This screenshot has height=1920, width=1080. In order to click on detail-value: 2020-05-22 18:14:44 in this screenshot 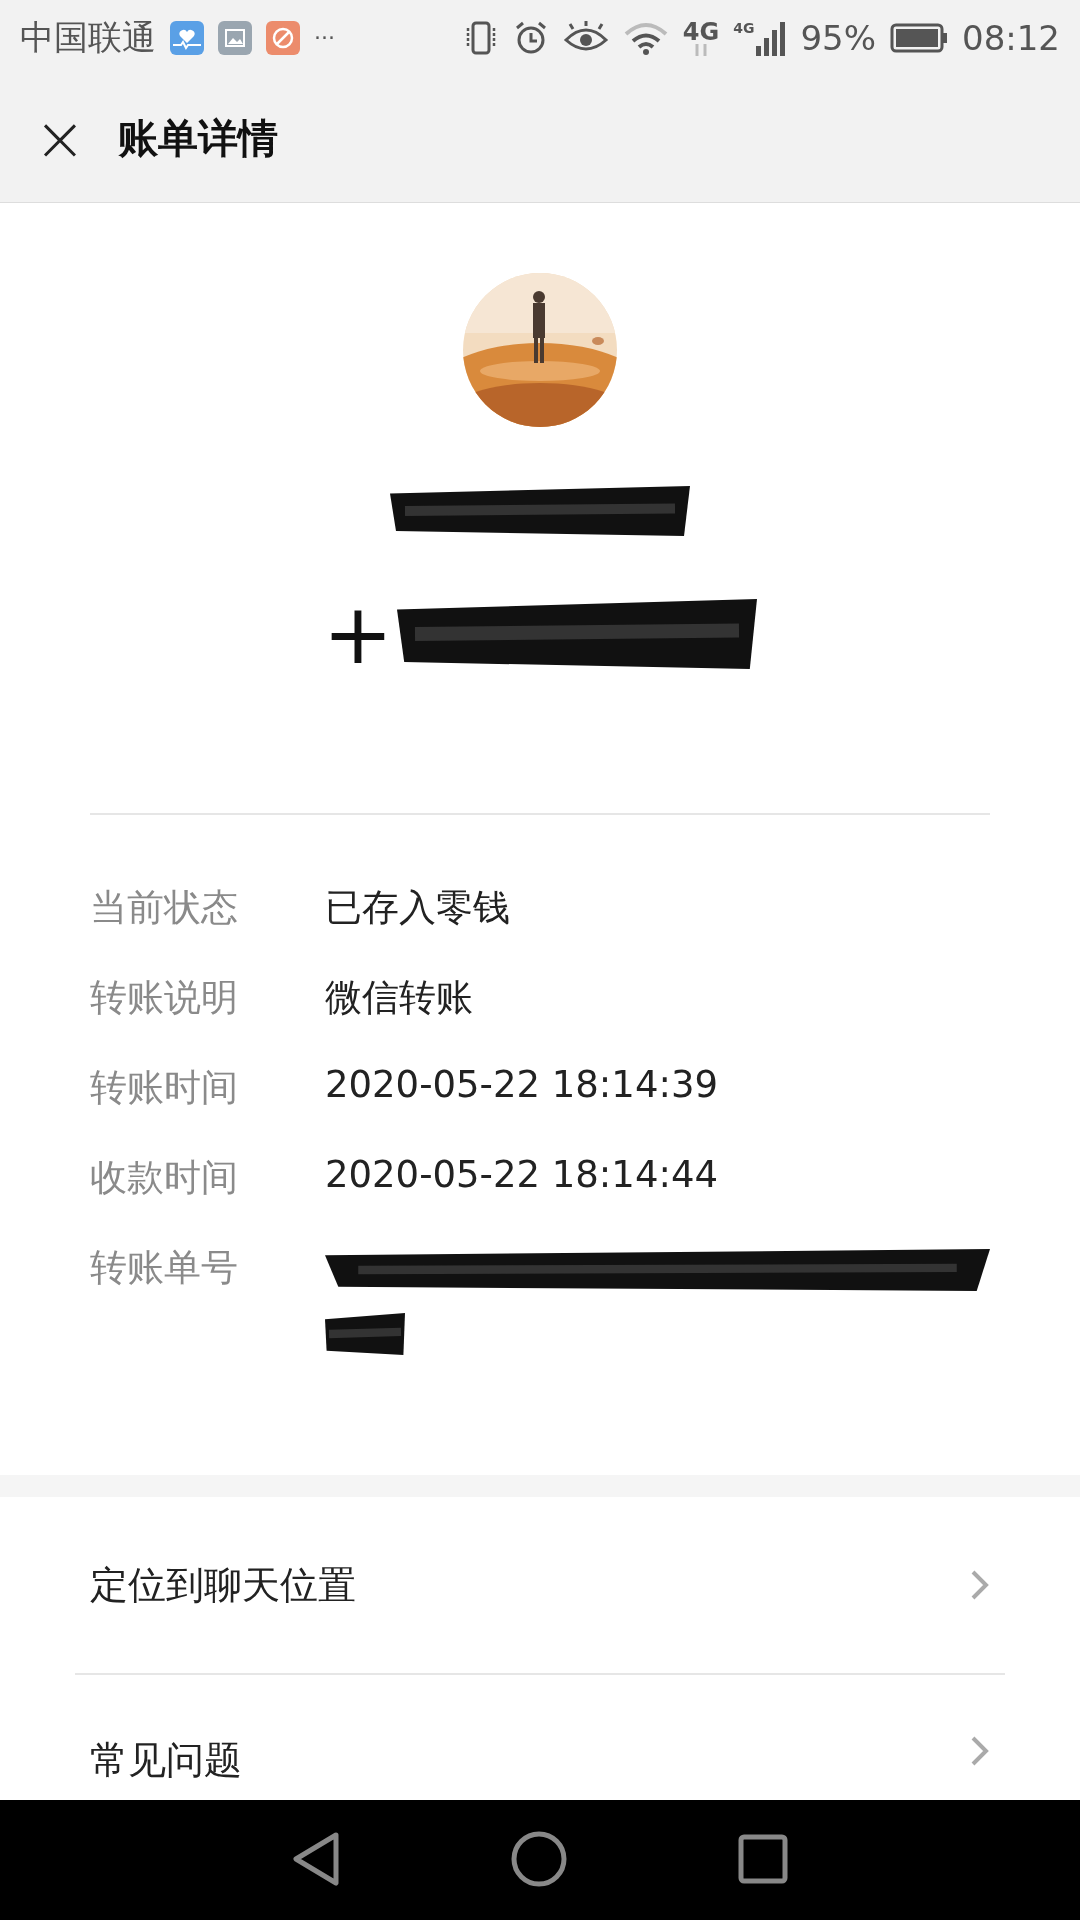, I will do `click(521, 1174)`.